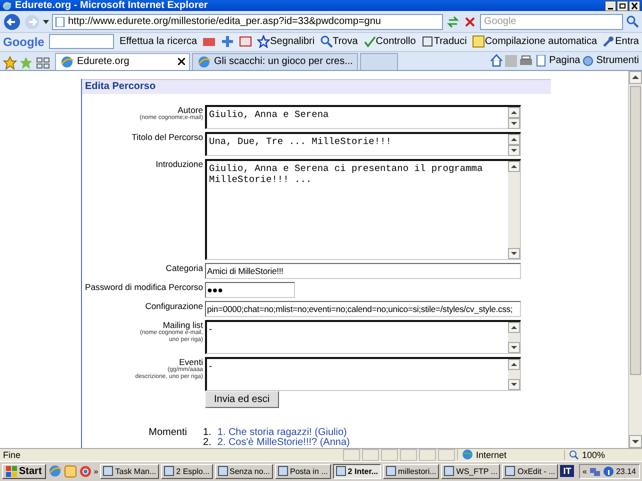 The height and width of the screenshot is (481, 642). What do you see at coordinates (617, 60) in the screenshot?
I see `command-button: Strumenti` at bounding box center [617, 60].